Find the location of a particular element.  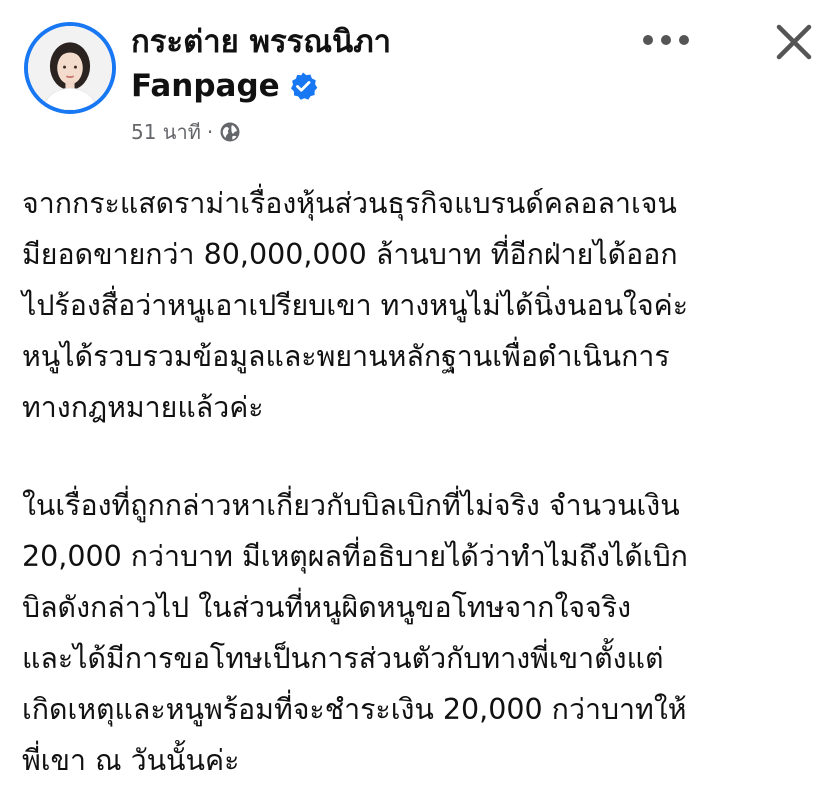

author-subtitle-row: Fanpage is located at coordinates (224, 86).